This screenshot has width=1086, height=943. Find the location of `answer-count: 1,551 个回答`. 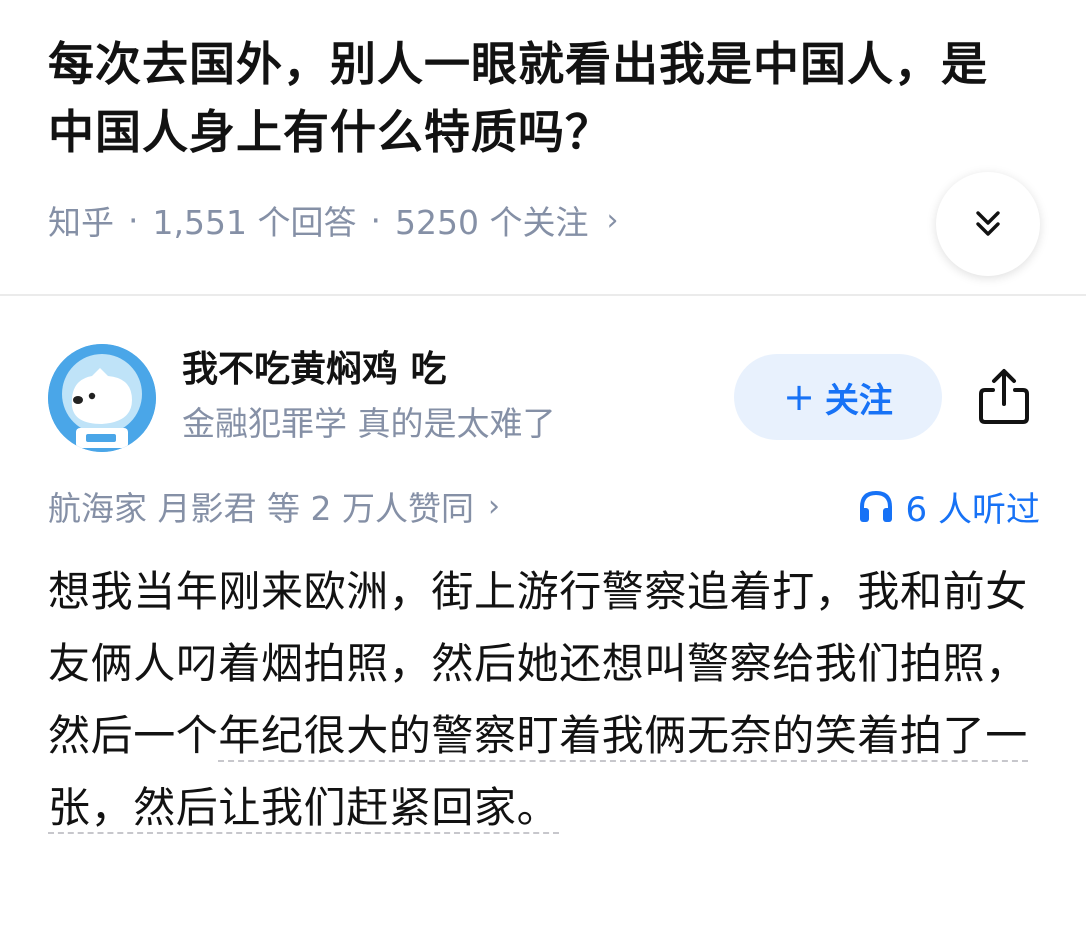

answer-count: 1,551 个回答 is located at coordinates (254, 222).